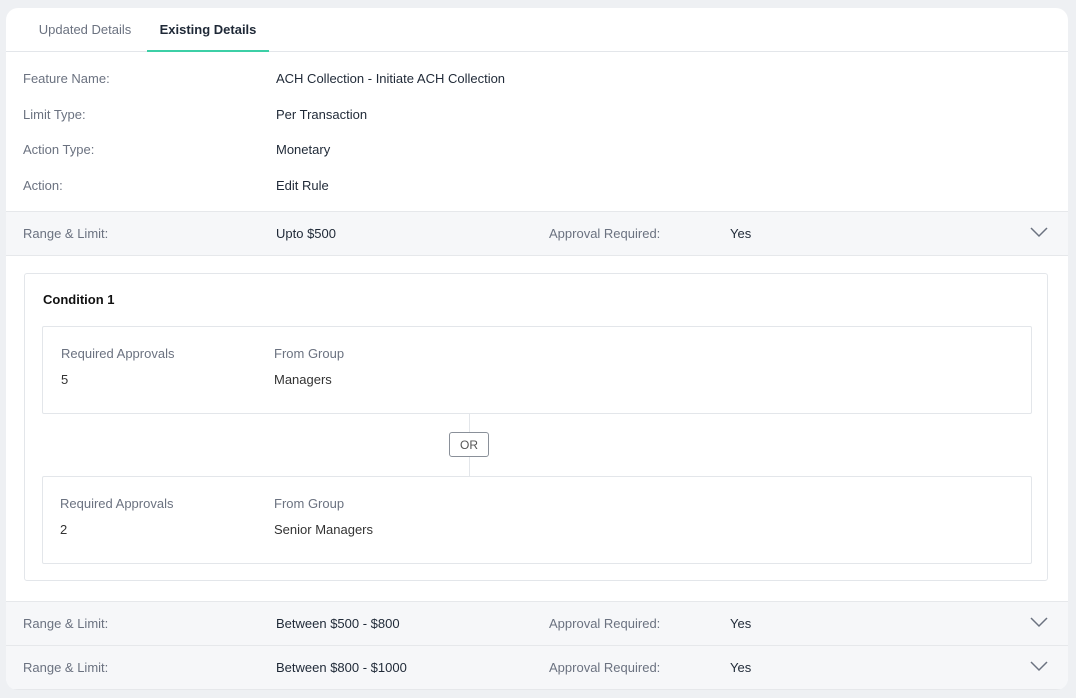 This screenshot has height=698, width=1076. I want to click on range-limit-value: Between $800 - $1000, so click(341, 667).